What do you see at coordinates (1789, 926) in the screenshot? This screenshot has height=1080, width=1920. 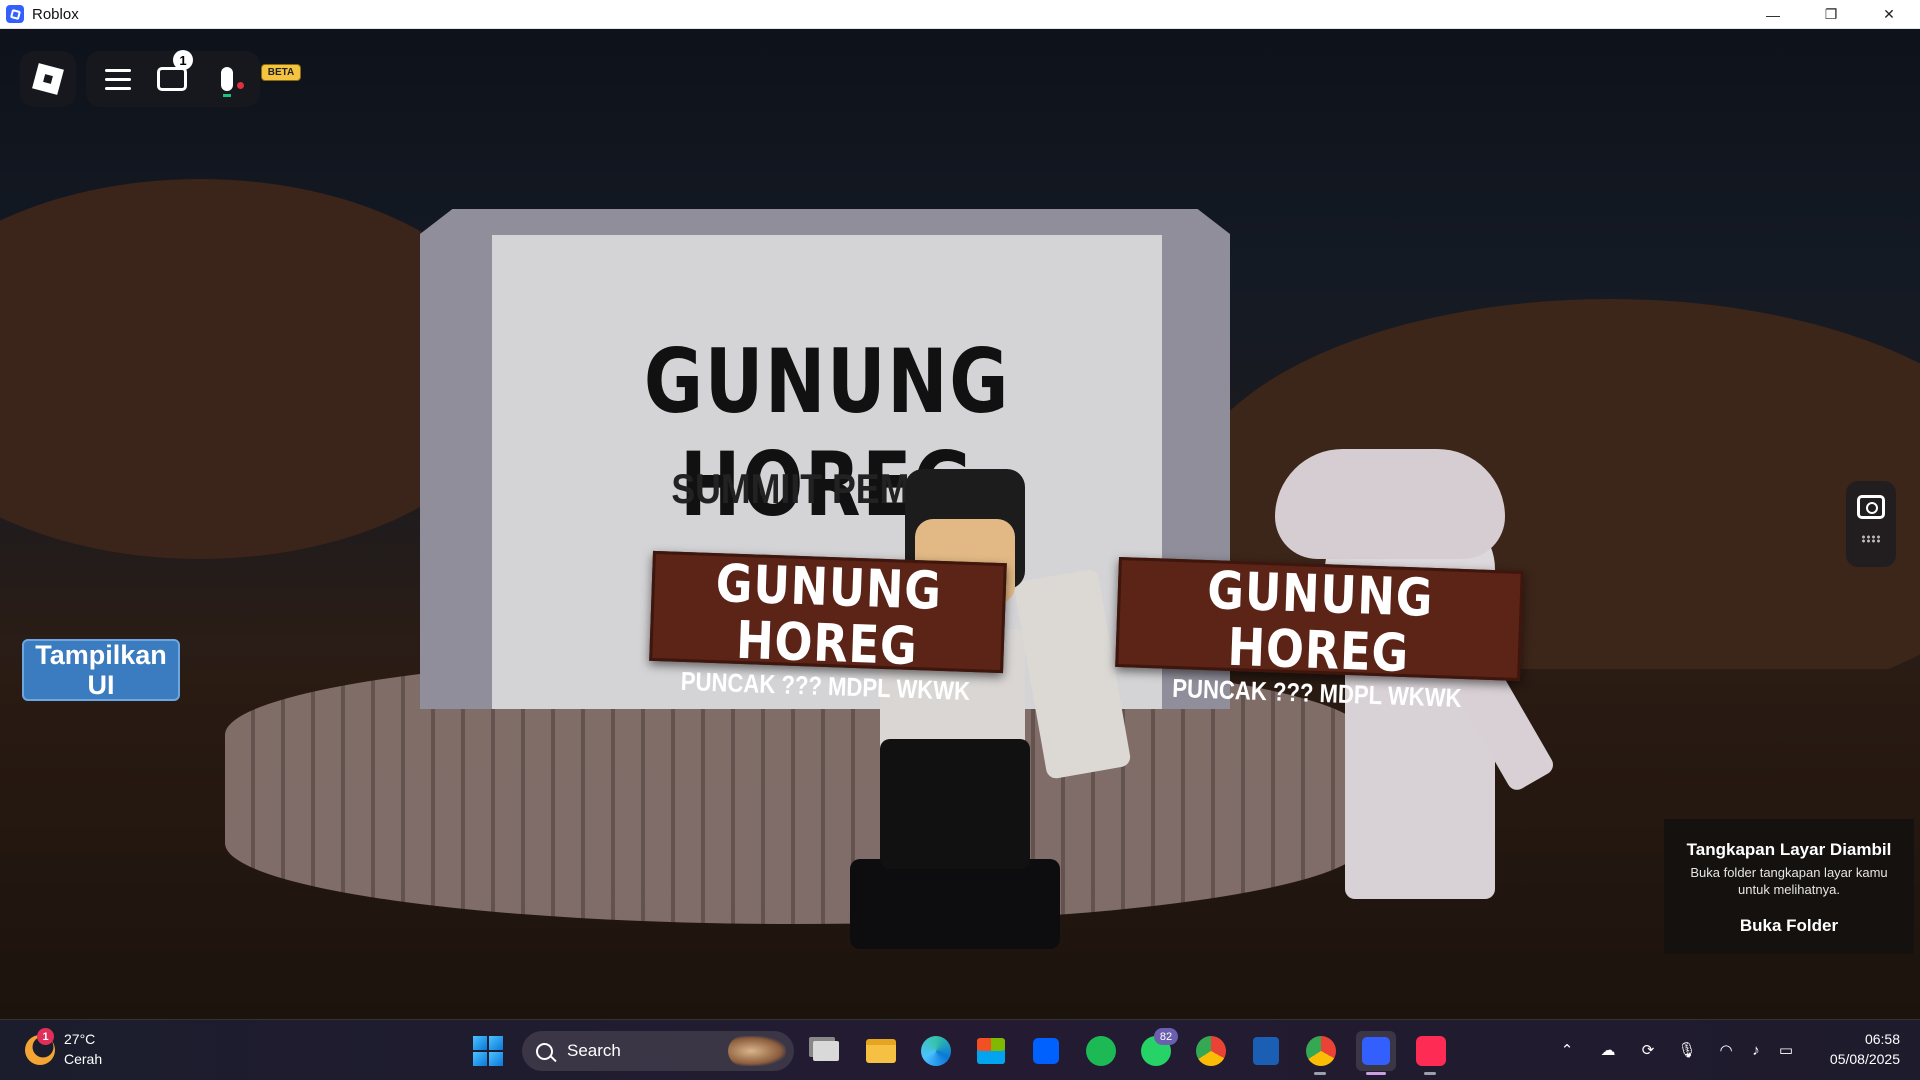 I see `open-folder-button: Buka Folder` at bounding box center [1789, 926].